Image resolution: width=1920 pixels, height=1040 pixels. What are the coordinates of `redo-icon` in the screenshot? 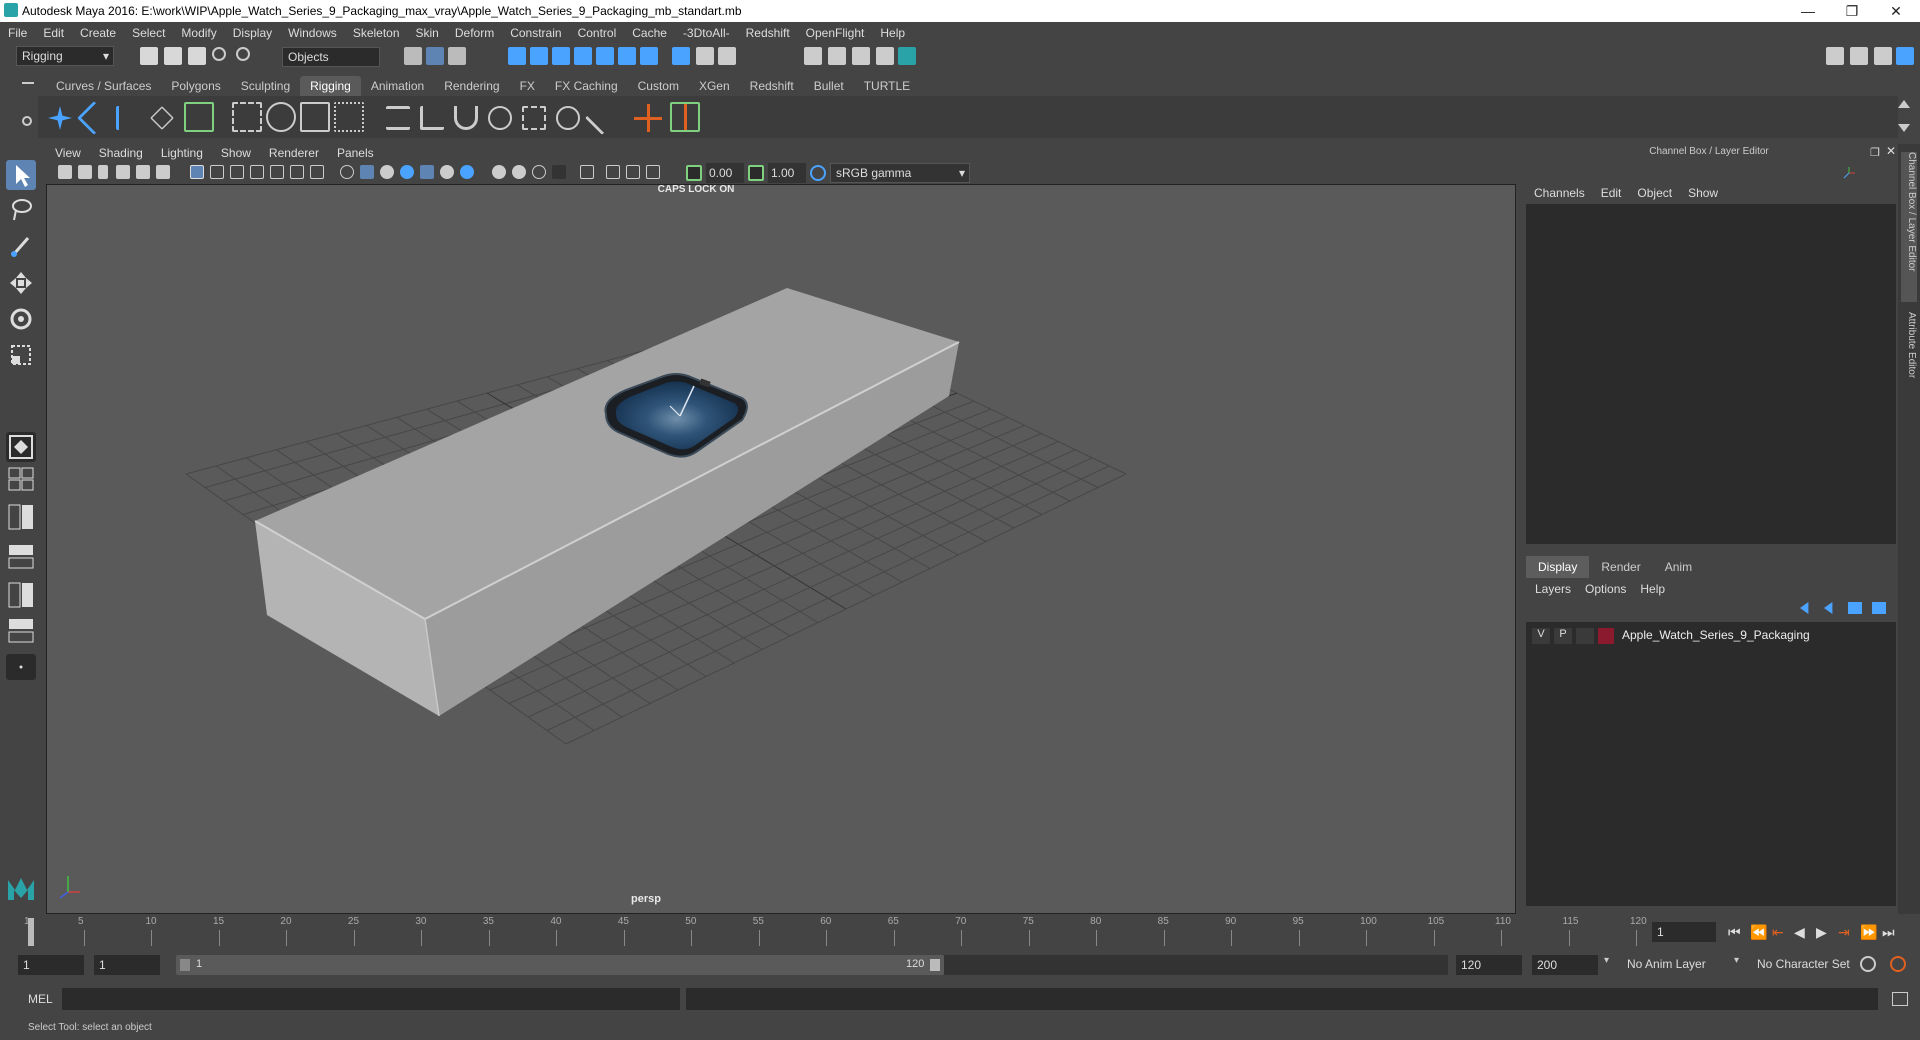 It's located at (243, 54).